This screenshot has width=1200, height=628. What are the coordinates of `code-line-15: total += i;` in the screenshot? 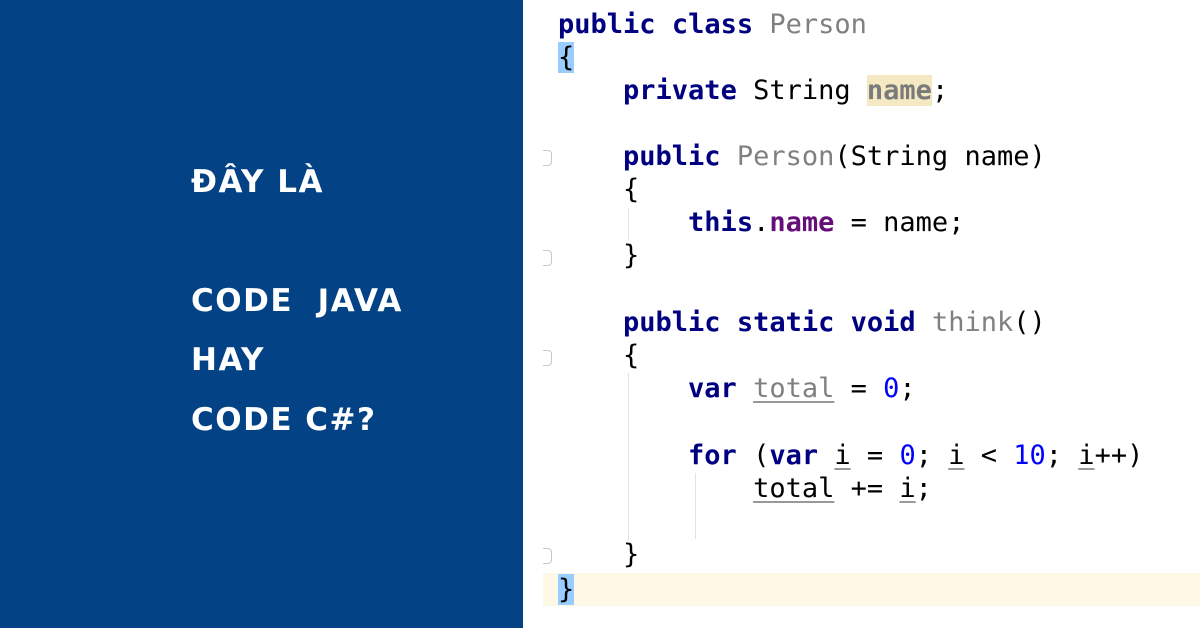 It's located at (842, 488).